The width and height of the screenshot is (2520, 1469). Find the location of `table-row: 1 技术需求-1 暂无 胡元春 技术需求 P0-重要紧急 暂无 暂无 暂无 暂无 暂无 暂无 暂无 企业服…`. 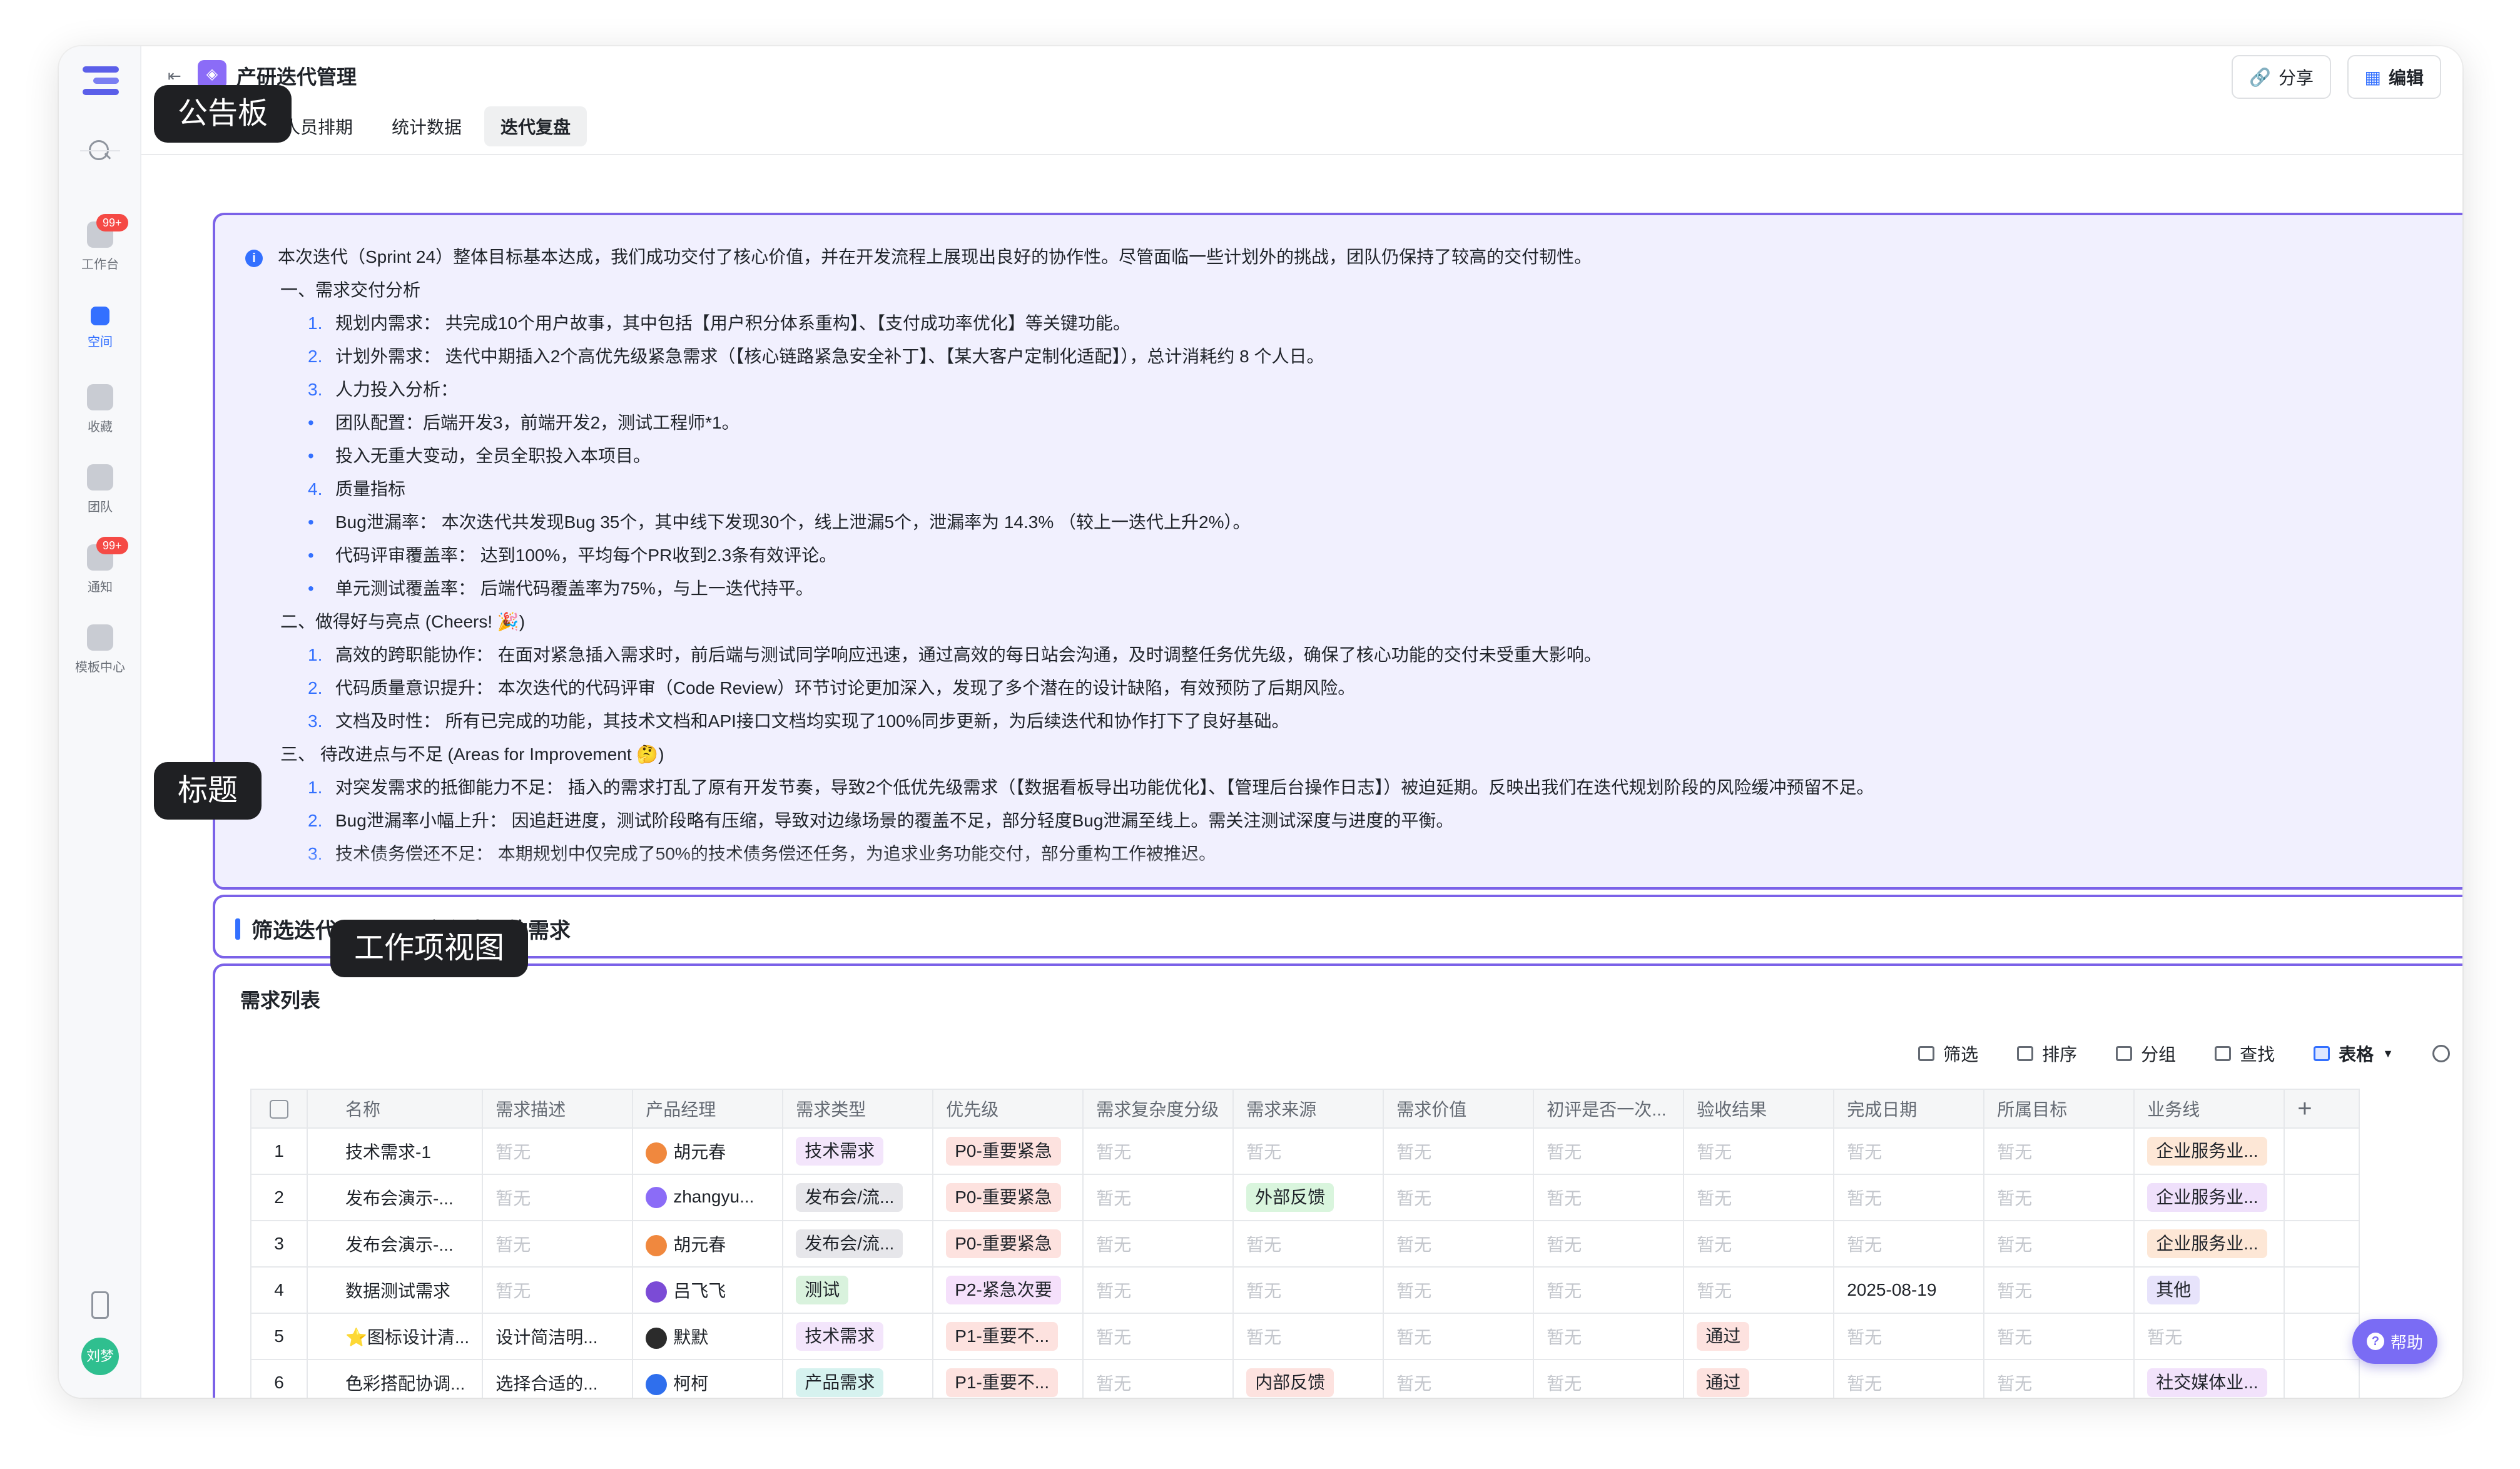

table-row: 1 技术需求-1 暂无 胡元春 技术需求 P0-重要紧急 暂无 暂无 暂无 暂无 暂无 暂无 暂无 企业服… is located at coordinates (1305, 1151).